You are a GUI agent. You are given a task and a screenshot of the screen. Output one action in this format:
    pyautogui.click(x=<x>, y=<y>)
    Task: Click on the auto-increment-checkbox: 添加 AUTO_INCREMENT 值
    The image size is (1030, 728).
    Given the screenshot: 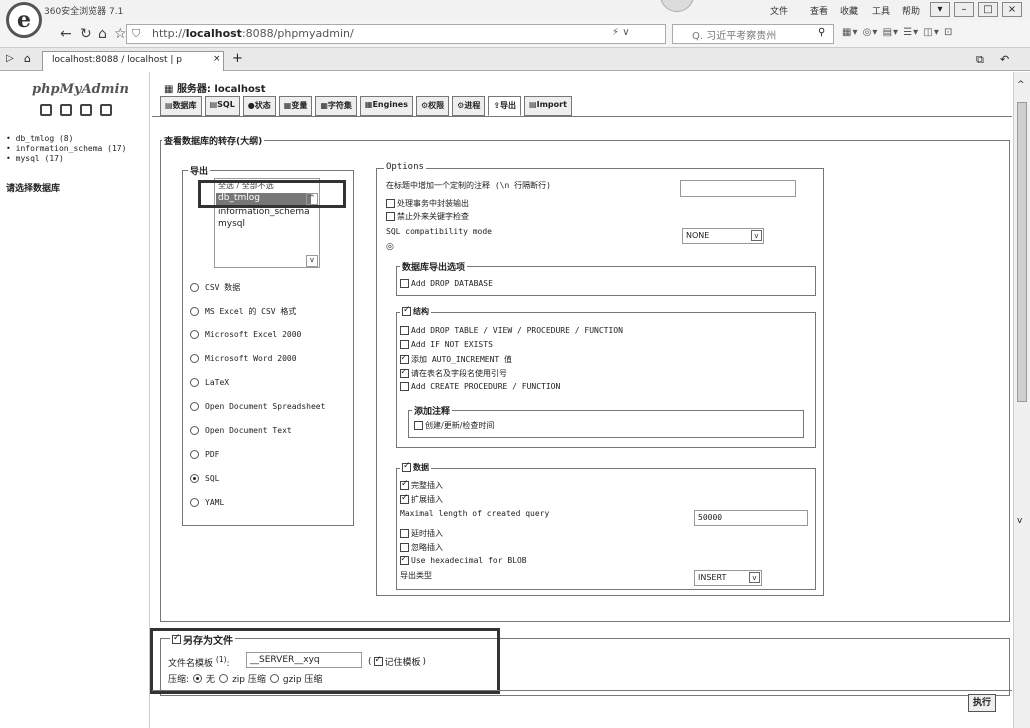 What is the action you would take?
    pyautogui.click(x=456, y=359)
    